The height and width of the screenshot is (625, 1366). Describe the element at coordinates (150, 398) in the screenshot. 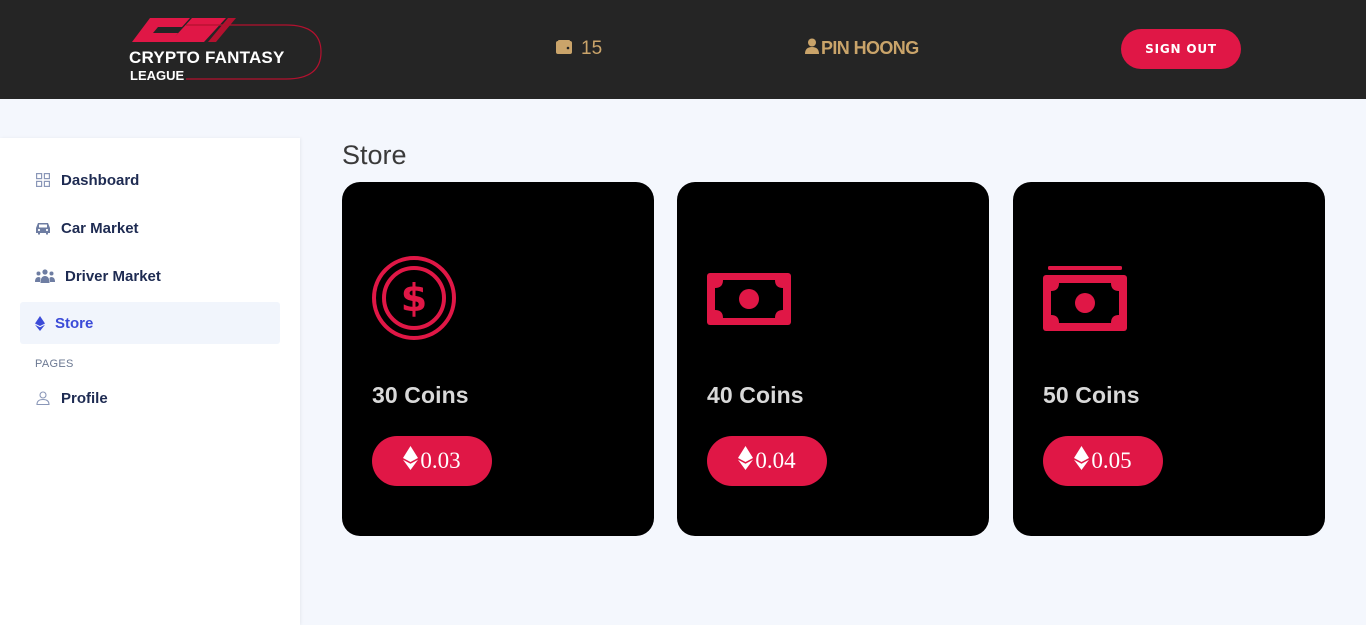

I see `sidebar-item-profile: Profile` at that location.